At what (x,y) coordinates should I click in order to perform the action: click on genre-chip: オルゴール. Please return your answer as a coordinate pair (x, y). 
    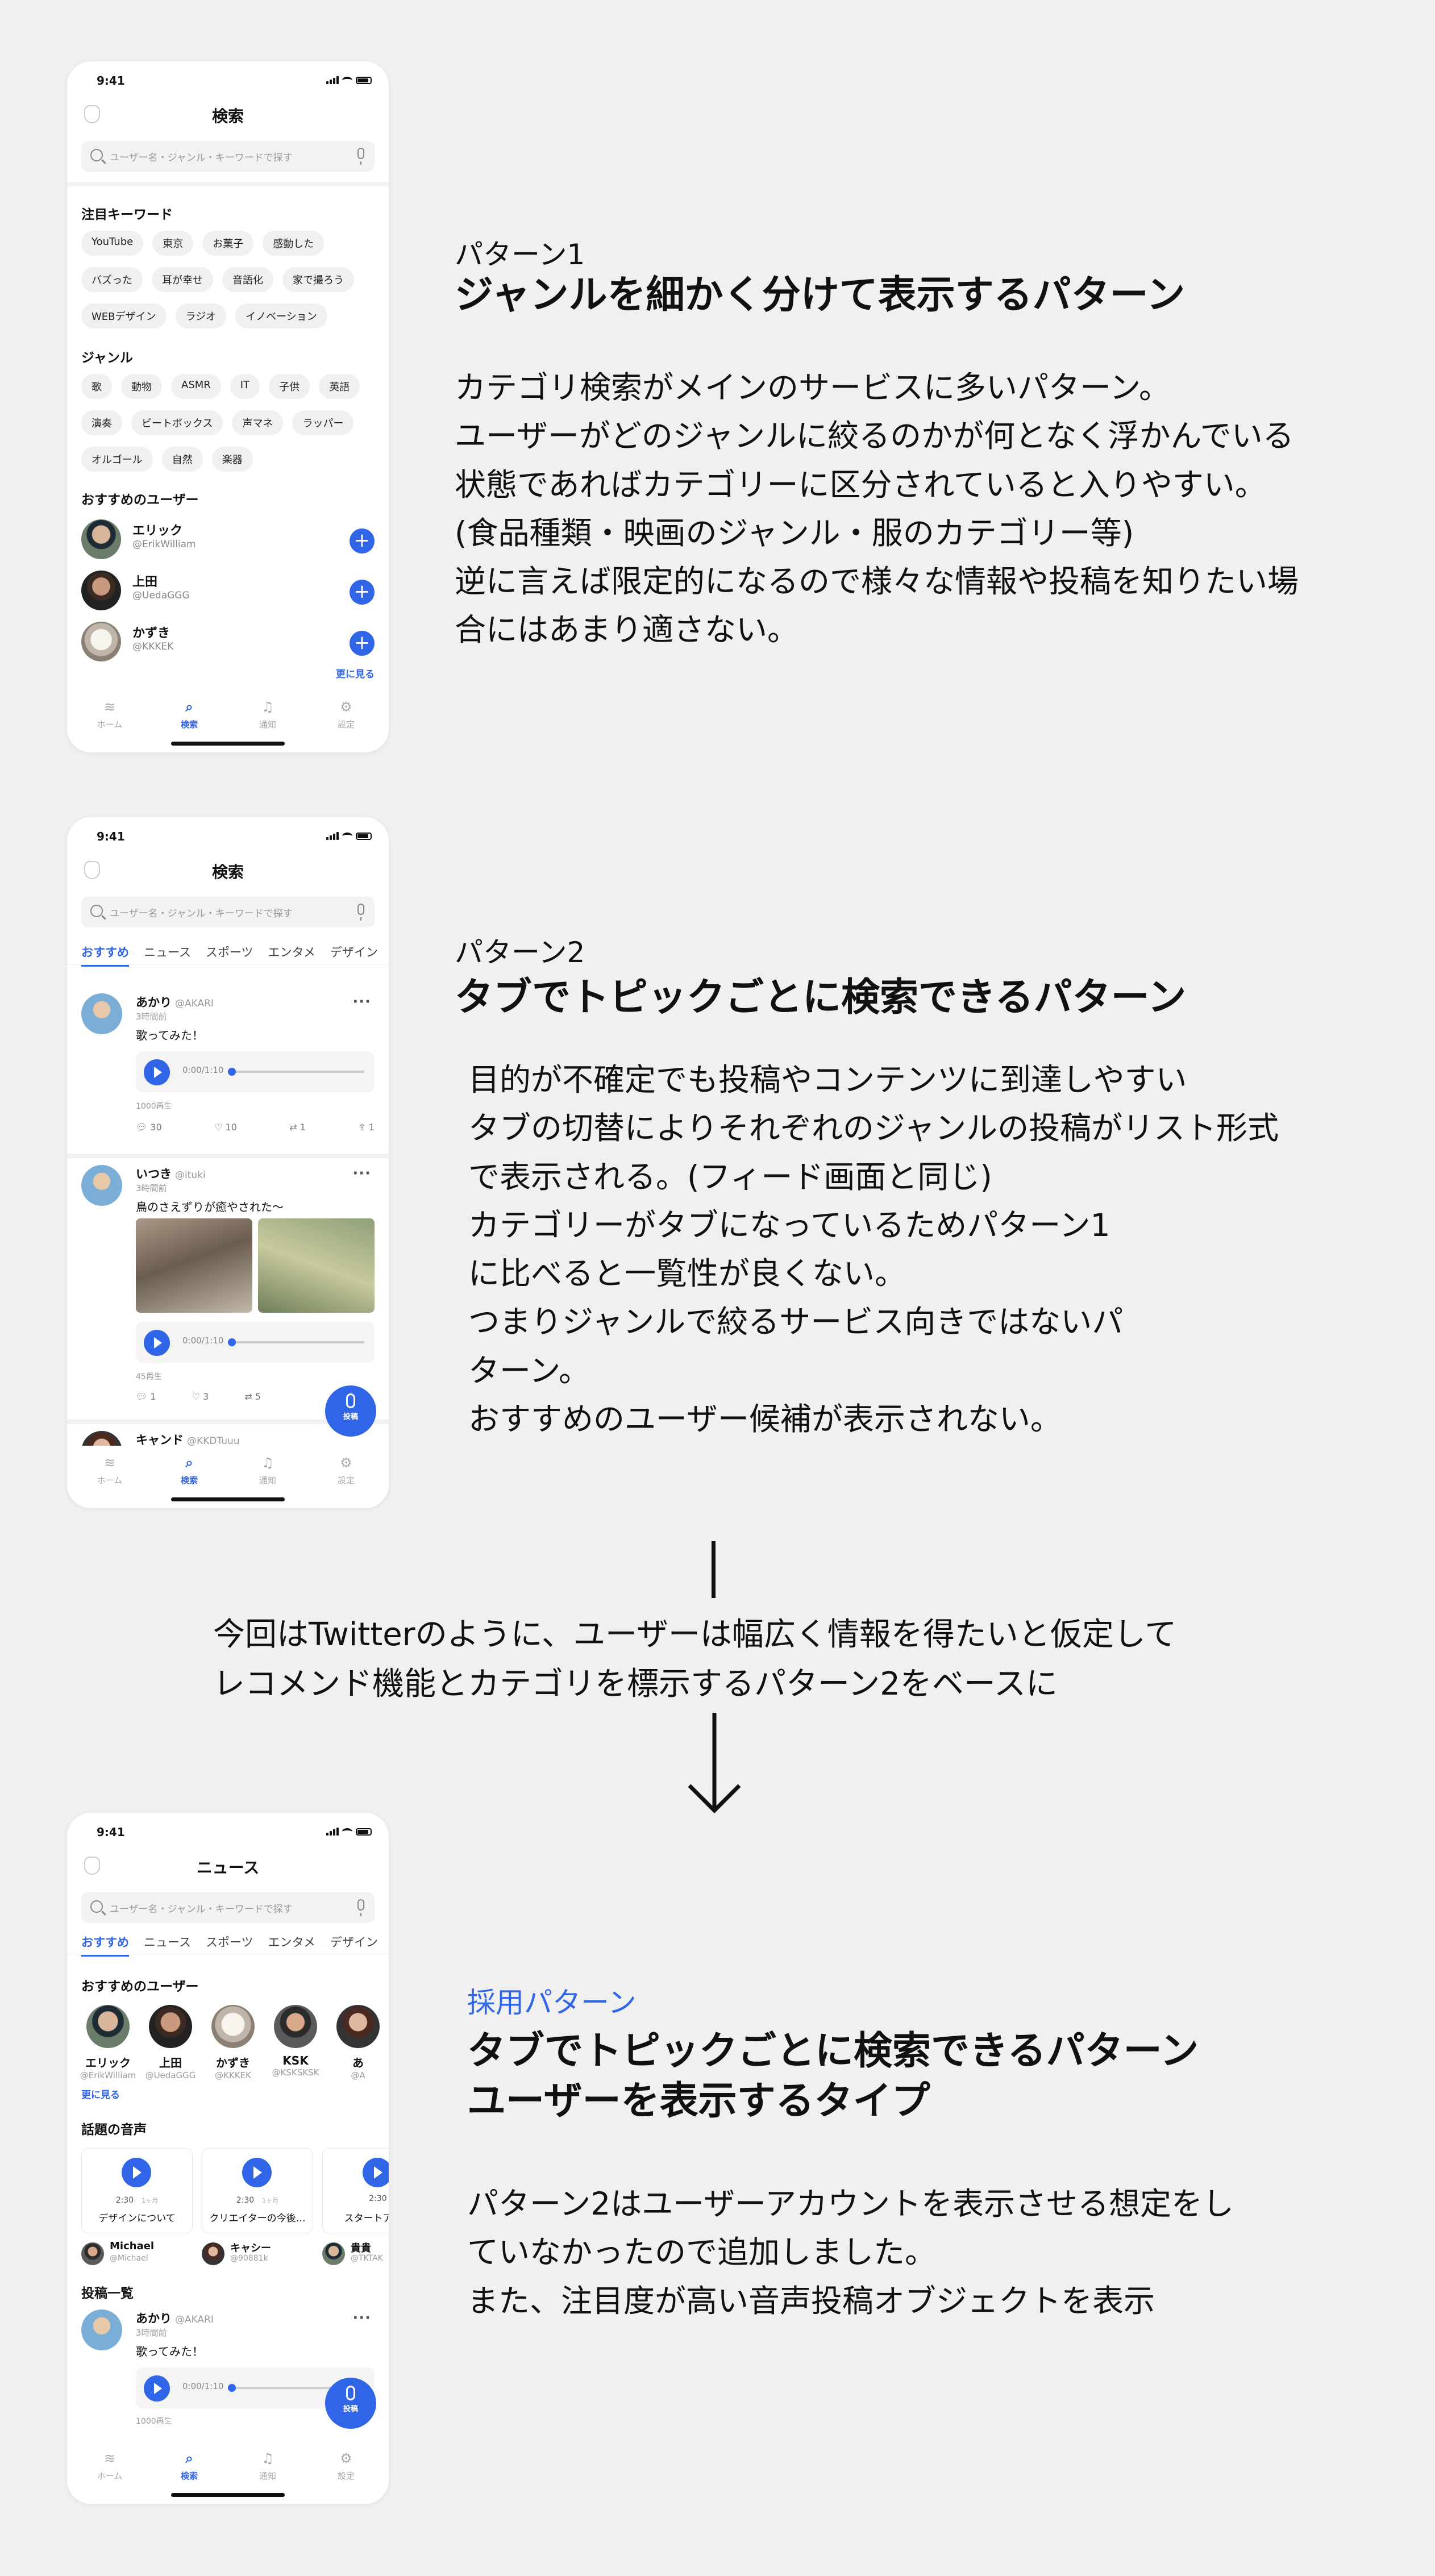
    Looking at the image, I should click on (117, 459).